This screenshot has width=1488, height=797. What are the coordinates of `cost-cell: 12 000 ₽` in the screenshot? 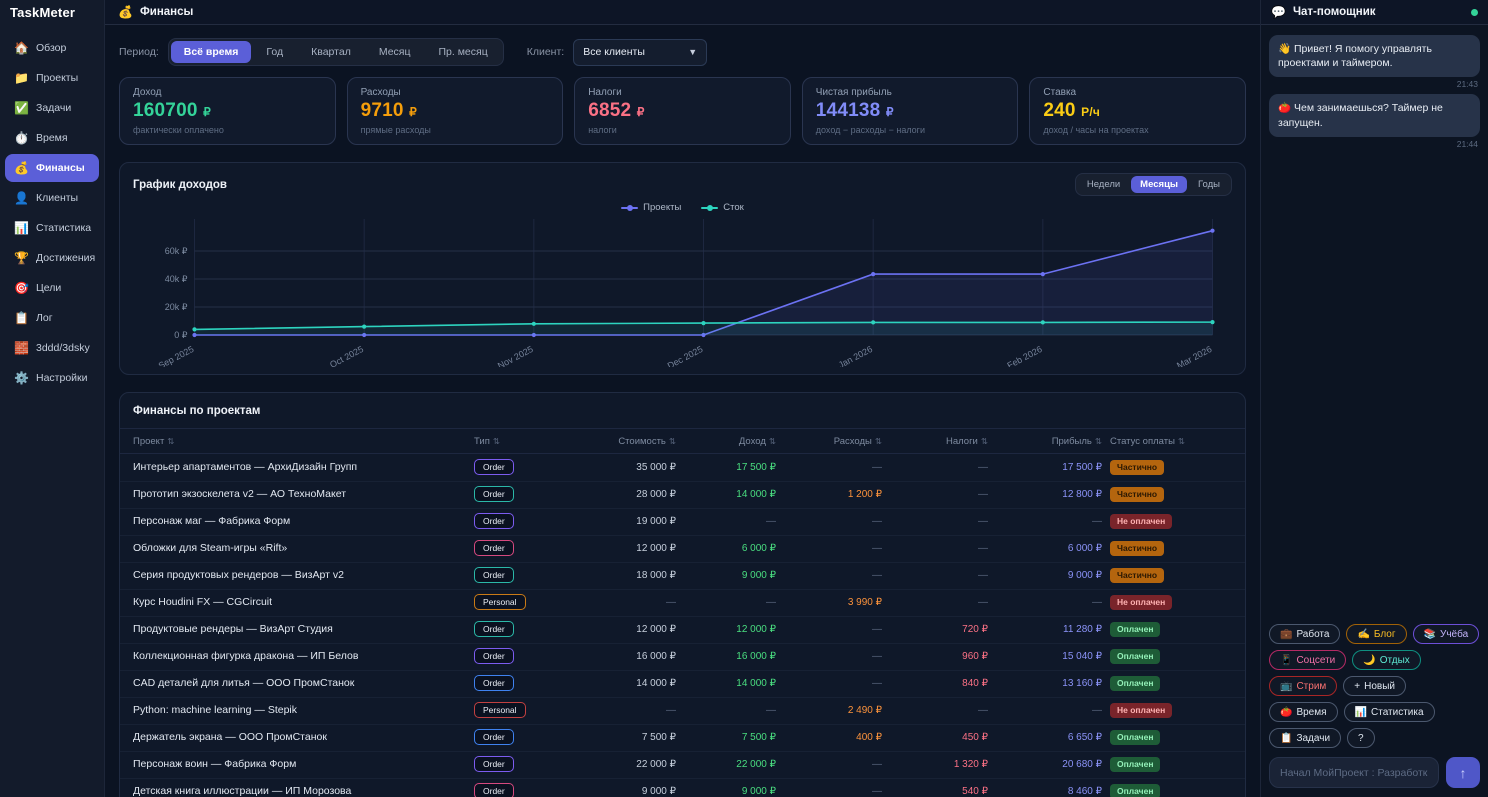 It's located at (656, 548).